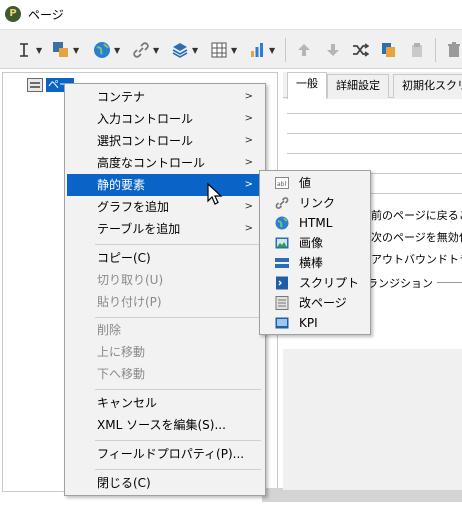 Image resolution: width=462 pixels, height=507 pixels. I want to click on copy-button, so click(388, 50).